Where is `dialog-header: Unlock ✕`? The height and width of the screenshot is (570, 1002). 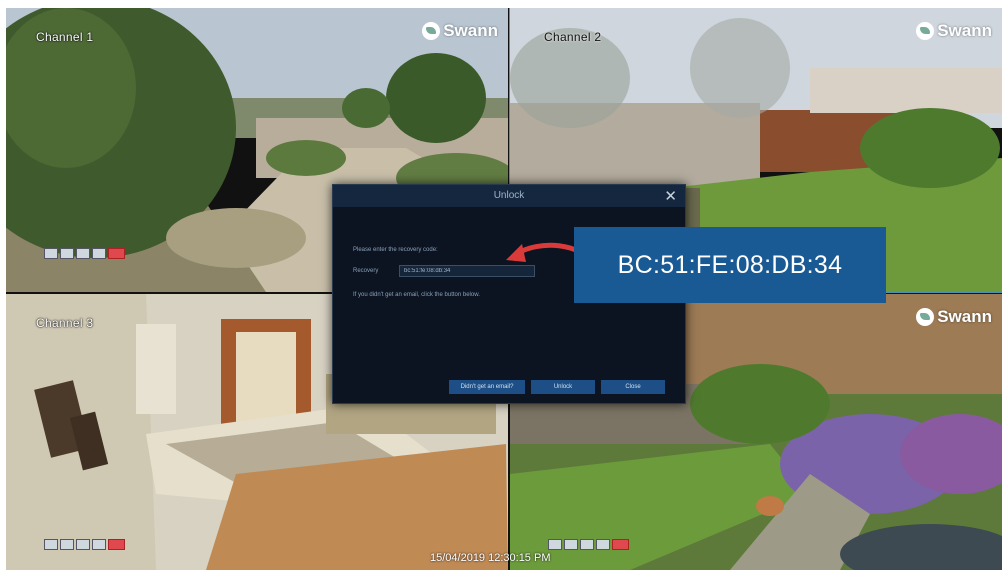
dialog-header: Unlock ✕ is located at coordinates (509, 196).